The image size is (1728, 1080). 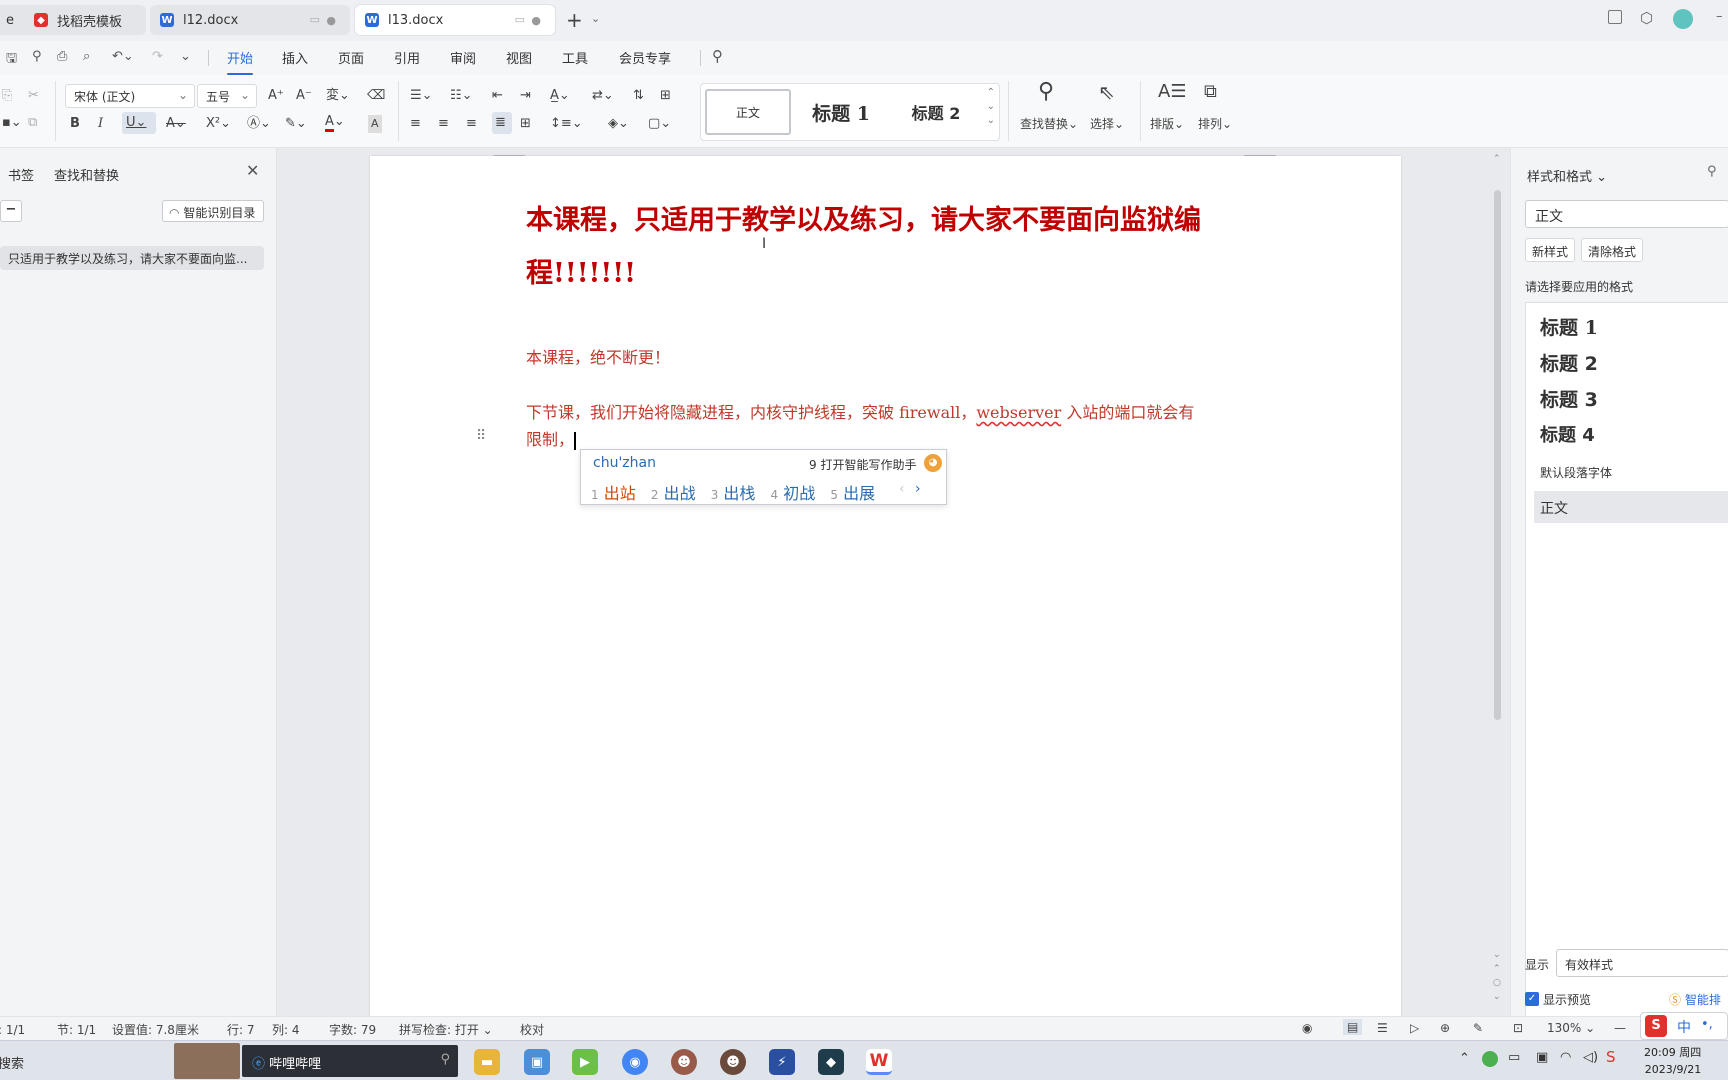 I want to click on style-item-heading1: 标题 1, so click(x=1569, y=326).